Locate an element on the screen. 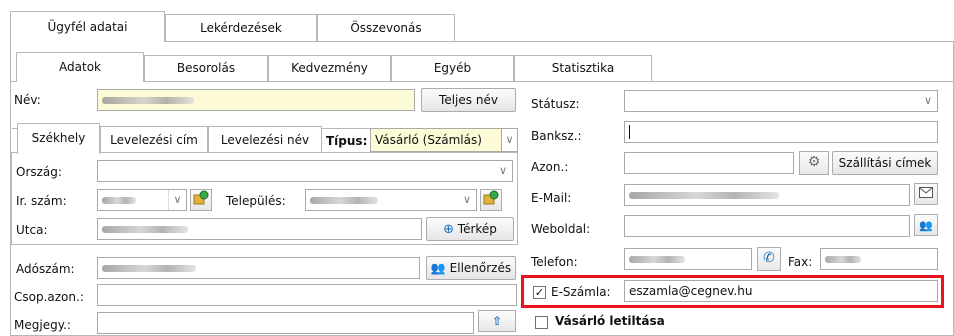 This screenshot has width=954, height=336. tab-egyeb: Egyéb is located at coordinates (452, 68).